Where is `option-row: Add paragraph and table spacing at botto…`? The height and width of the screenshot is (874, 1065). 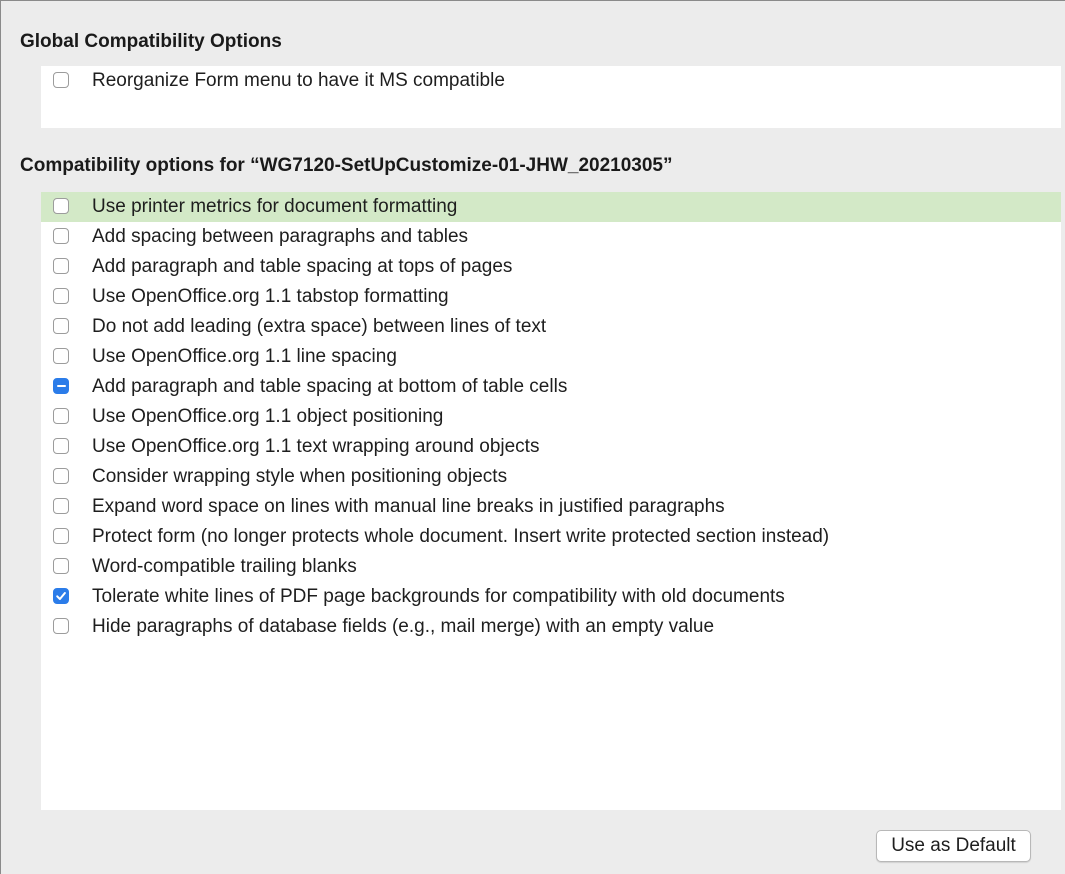
option-row: Add paragraph and table spacing at botto… is located at coordinates (551, 387).